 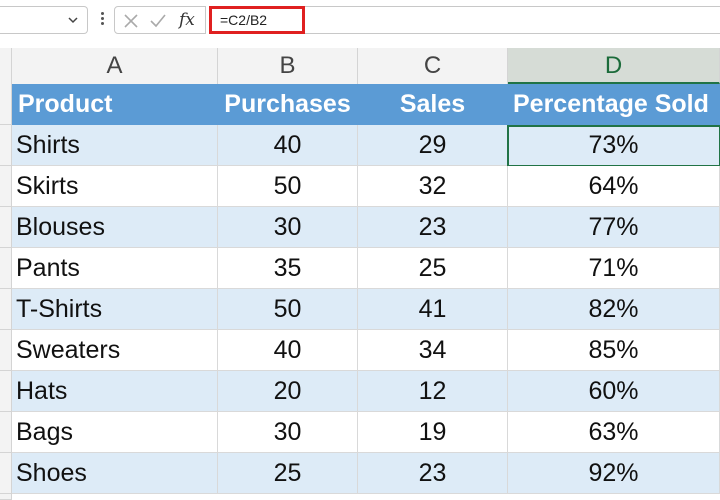 I want to click on formula-input-extension, so click(x=512, y=20).